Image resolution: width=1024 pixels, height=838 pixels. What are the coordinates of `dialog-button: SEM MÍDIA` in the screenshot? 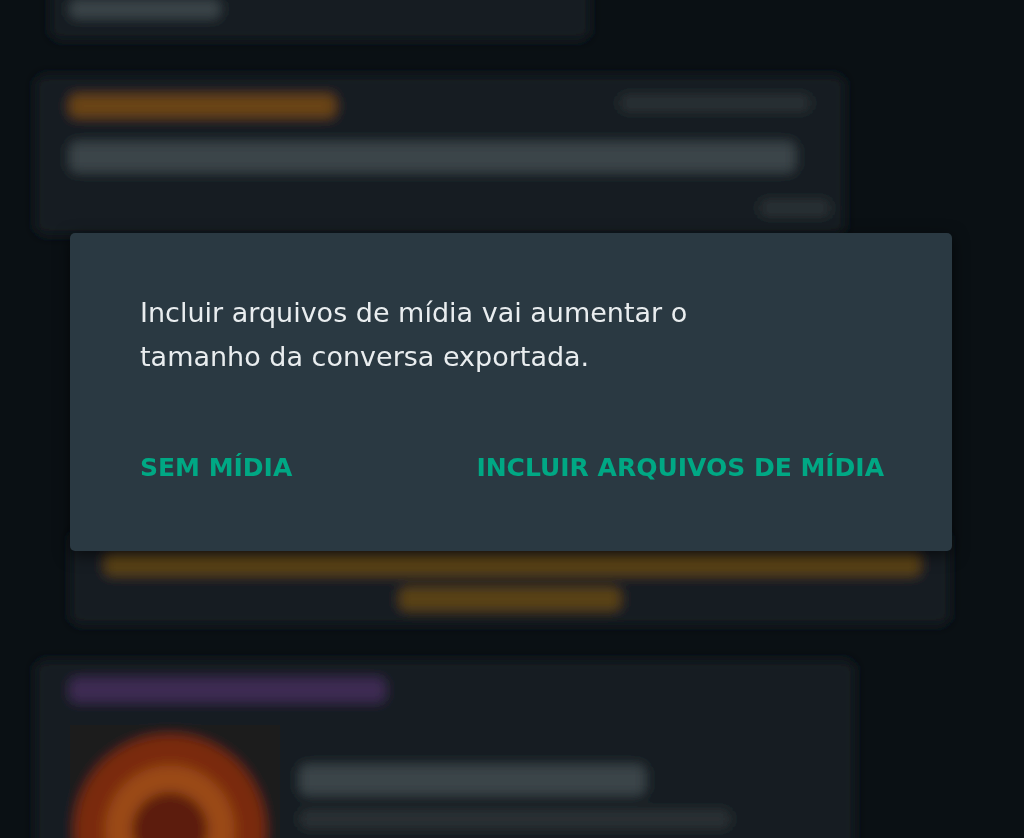 It's located at (216, 467).